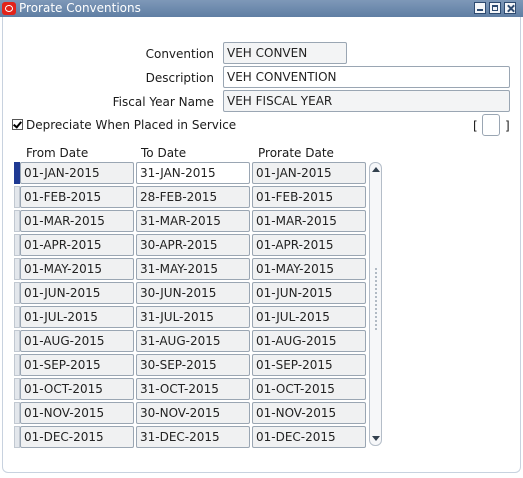  What do you see at coordinates (193, 389) in the screenshot?
I see `to-date-cell: 31-OCT-2015` at bounding box center [193, 389].